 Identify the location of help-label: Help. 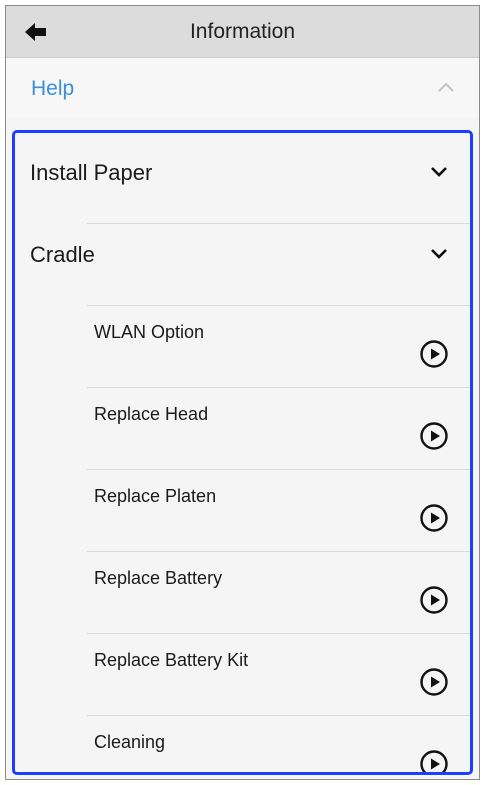
(53, 88).